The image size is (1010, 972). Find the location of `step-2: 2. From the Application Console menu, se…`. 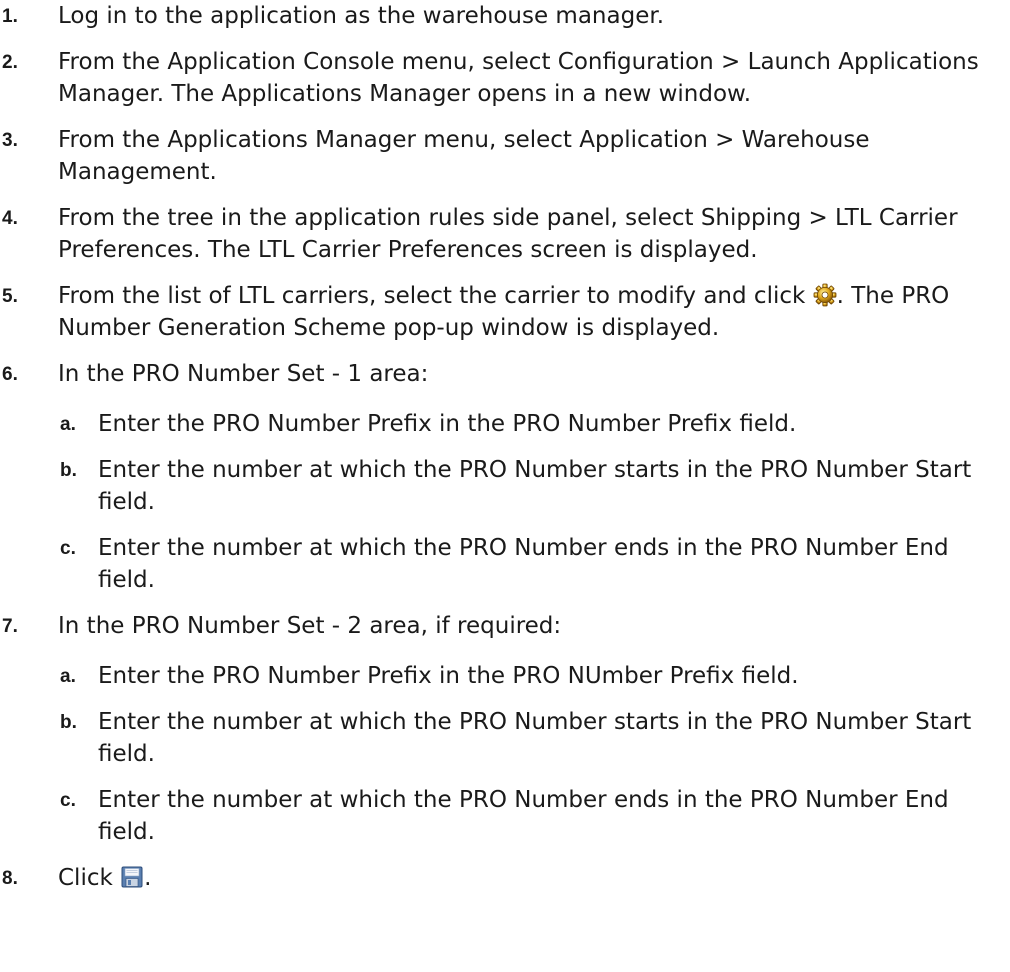

step-2: 2. From the Application Console menu, se… is located at coordinates (500, 78).